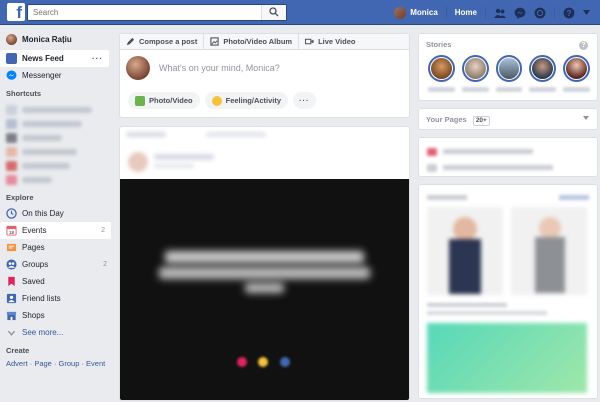 Image resolution: width=600 pixels, height=402 pixels. Describe the element at coordinates (216, 100) in the screenshot. I see `smiley-icon` at that location.